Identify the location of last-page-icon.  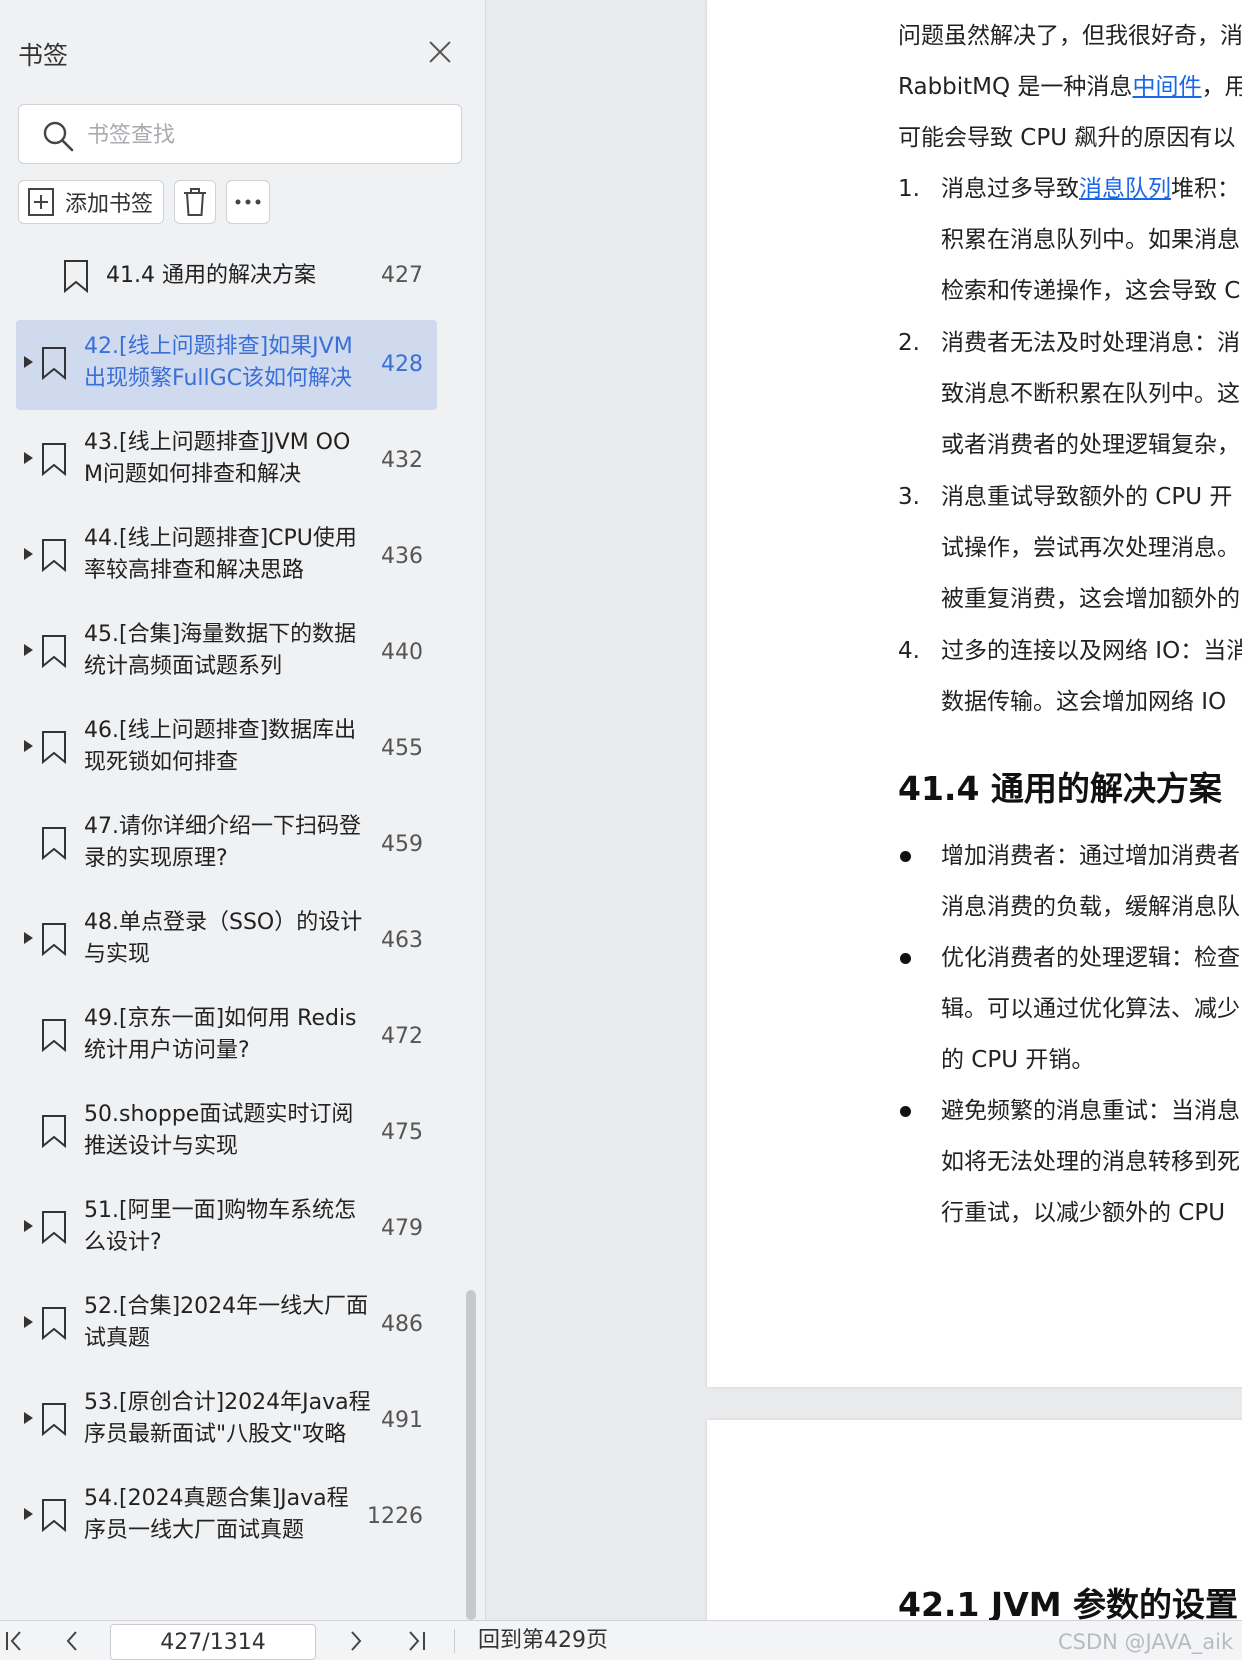
(416, 1641).